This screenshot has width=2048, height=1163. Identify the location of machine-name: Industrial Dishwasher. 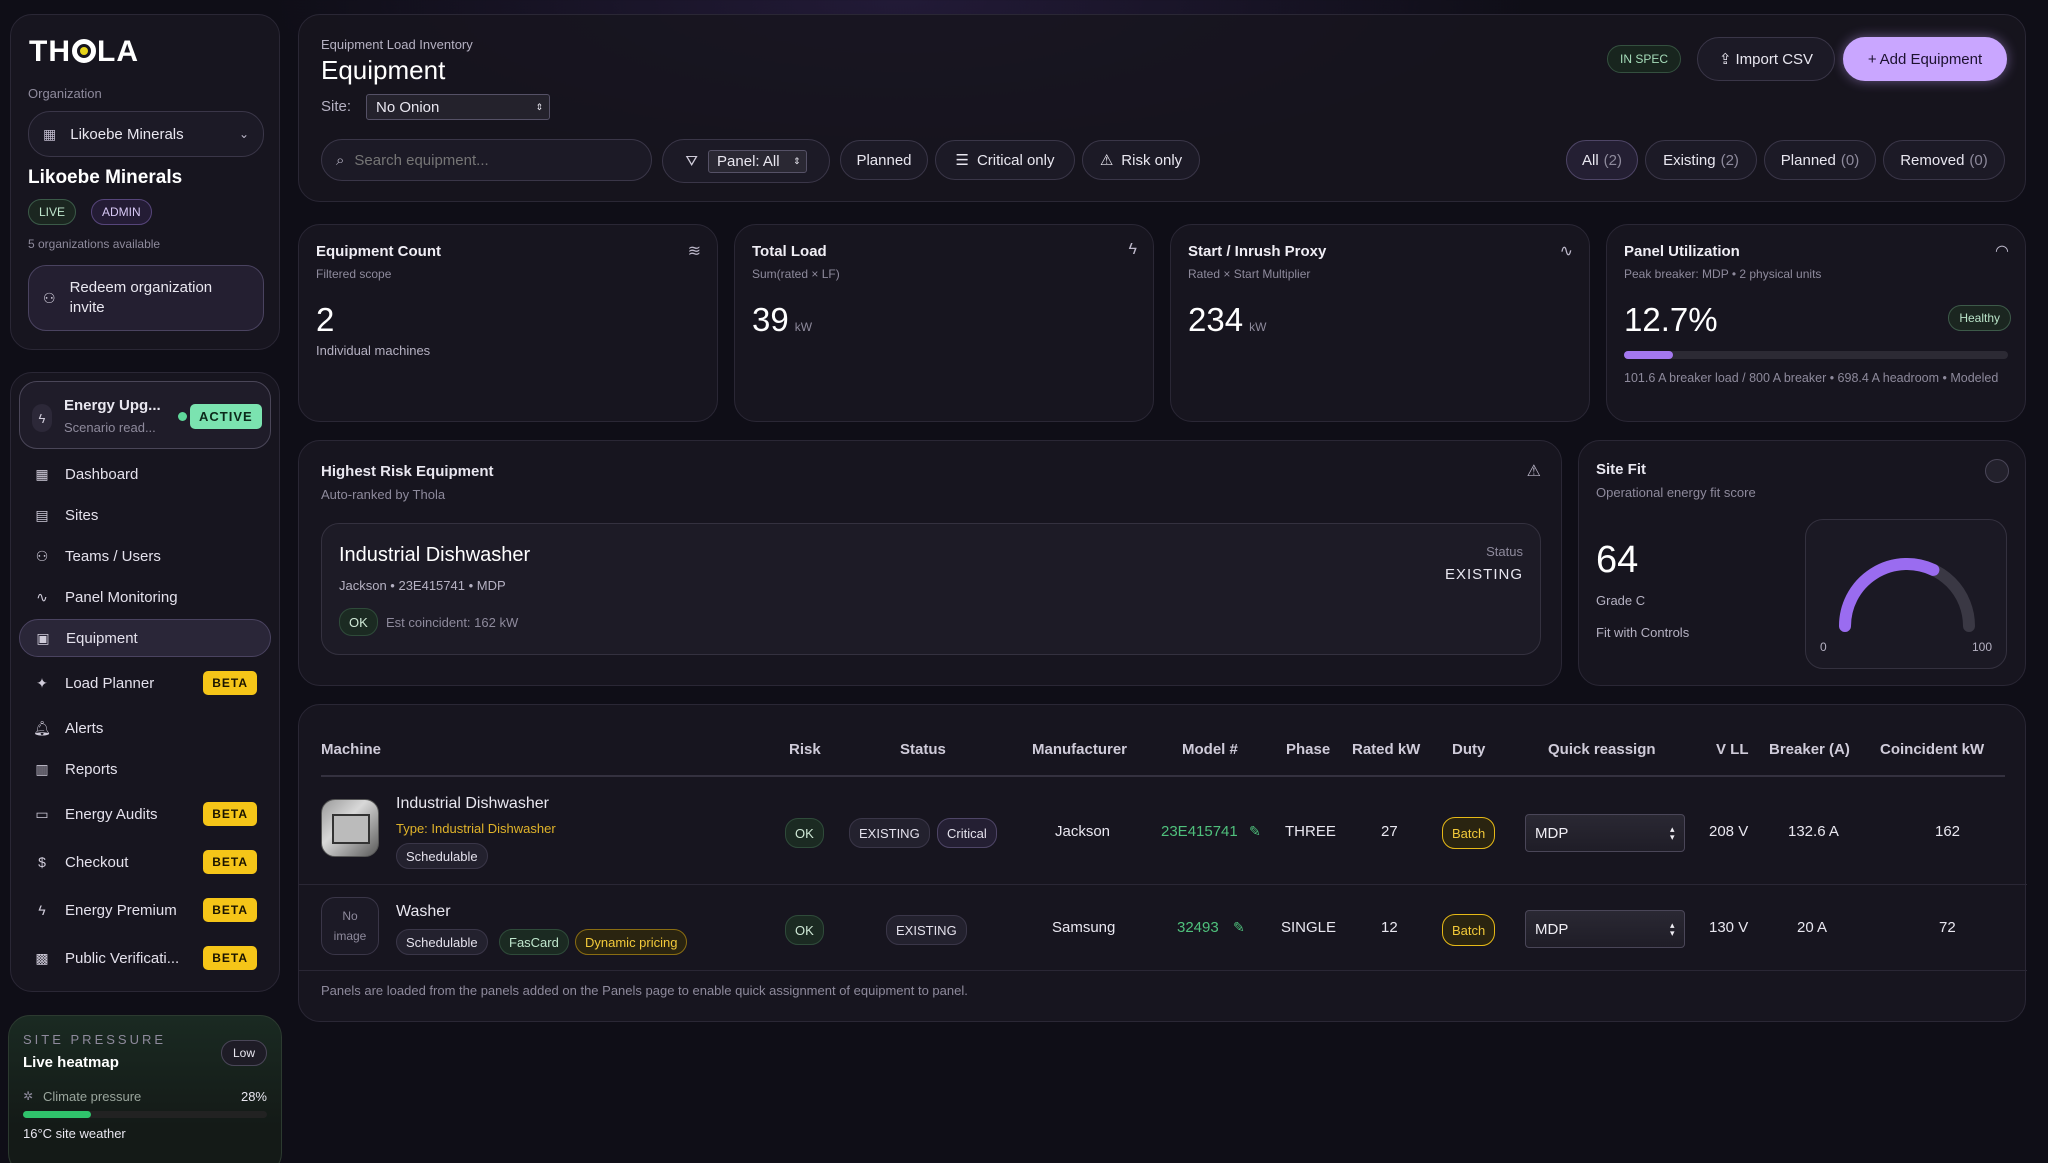
(472, 803).